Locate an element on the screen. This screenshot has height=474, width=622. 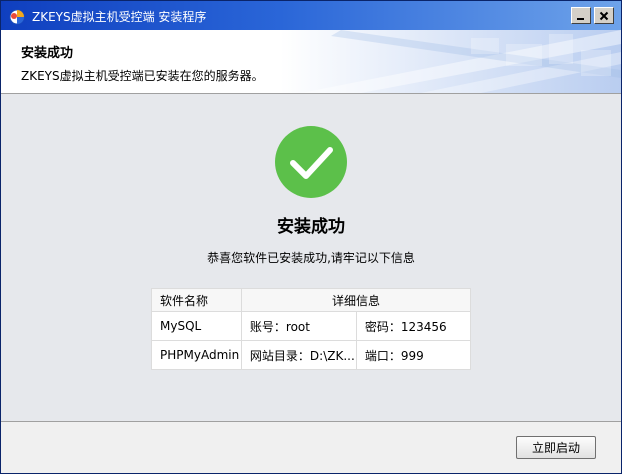
column-header-details: 详细信息 is located at coordinates (356, 300).